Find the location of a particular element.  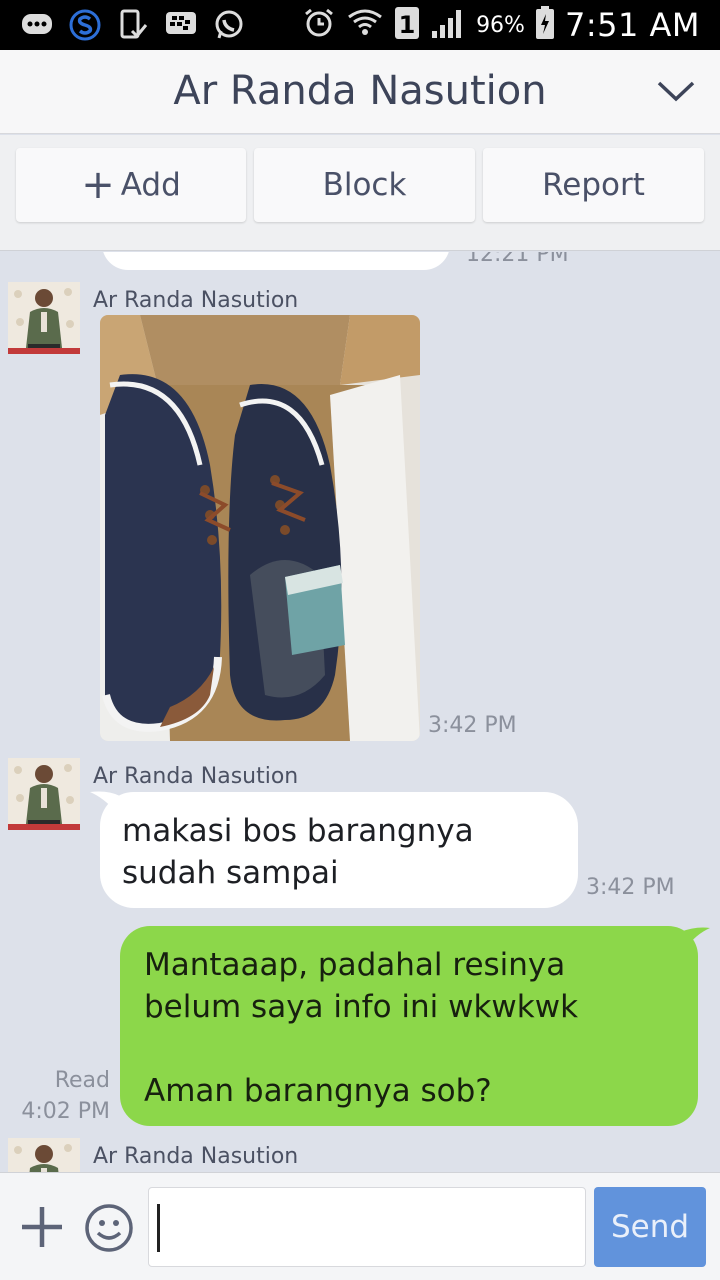

svg-text: 1 is located at coordinates (407, 25).